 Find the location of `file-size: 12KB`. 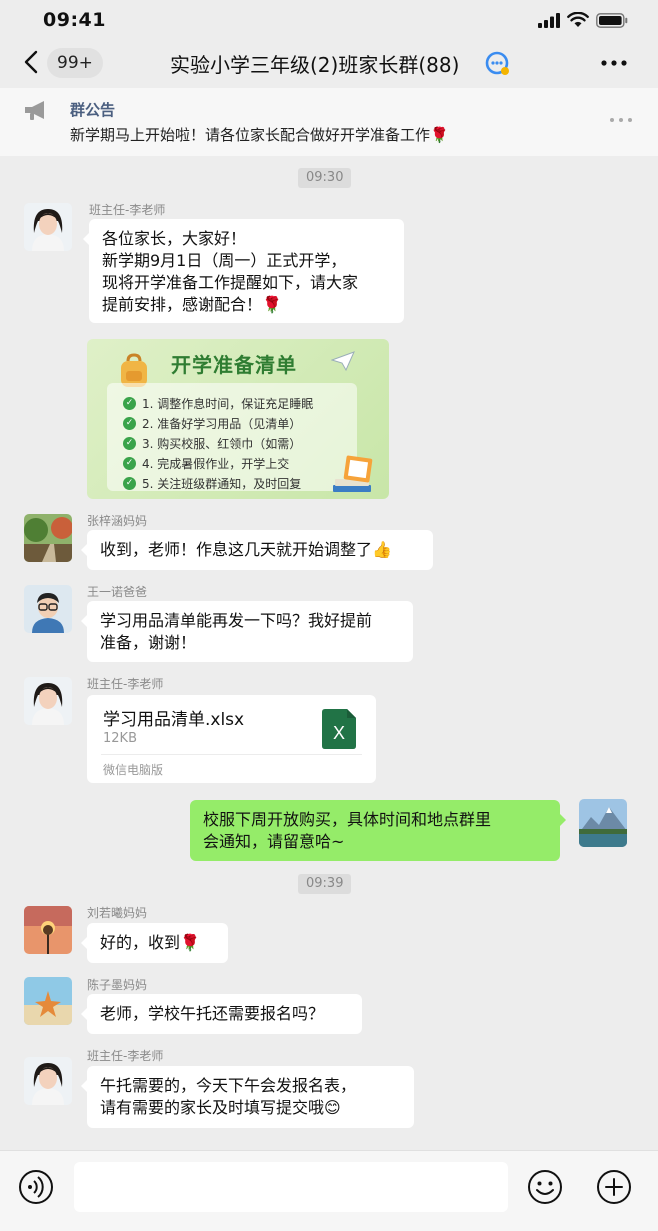

file-size: 12KB is located at coordinates (120, 738).